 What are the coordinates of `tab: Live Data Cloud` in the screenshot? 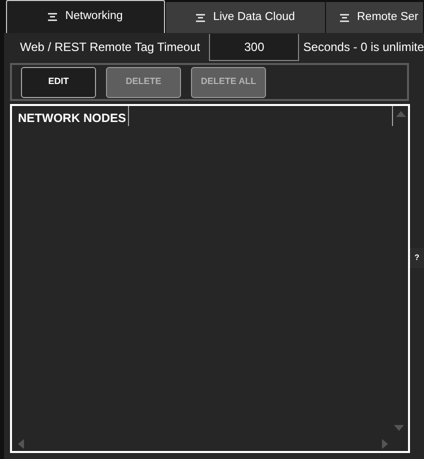 It's located at (245, 17).